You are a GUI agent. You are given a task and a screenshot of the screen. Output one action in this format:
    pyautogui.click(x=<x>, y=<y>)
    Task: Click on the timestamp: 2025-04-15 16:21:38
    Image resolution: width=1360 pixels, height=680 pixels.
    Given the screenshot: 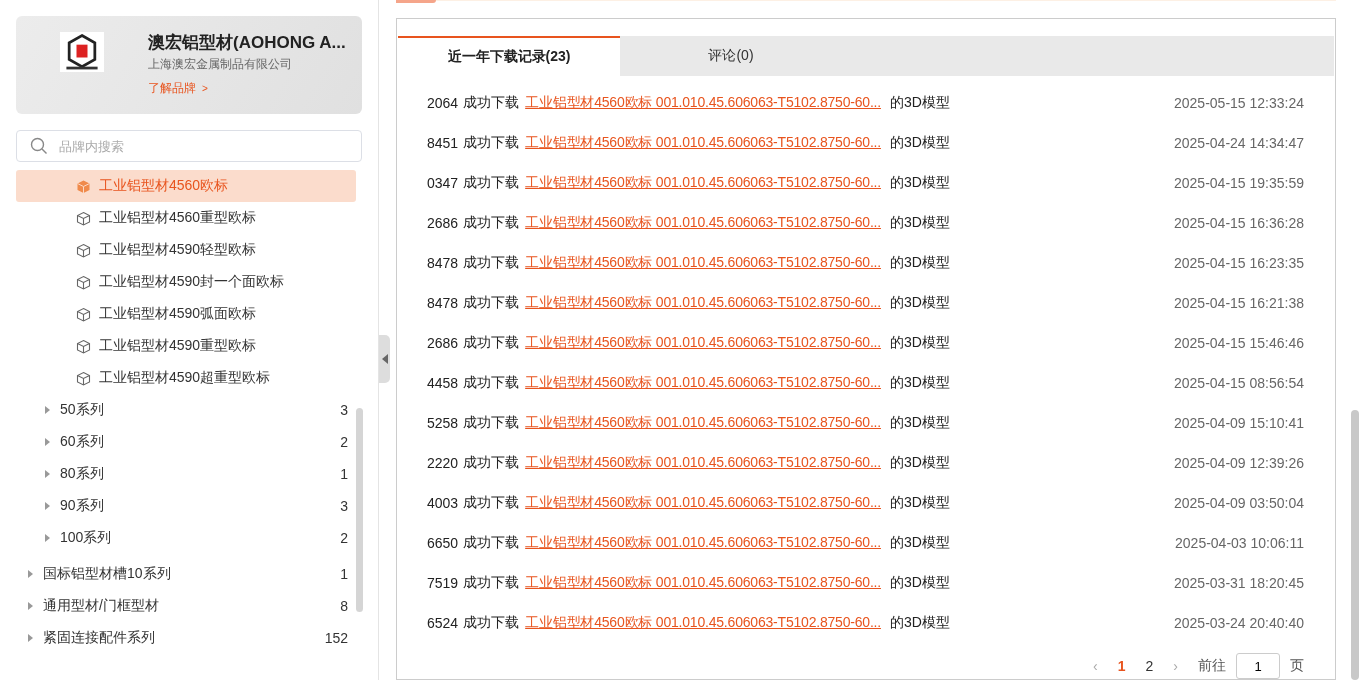 What is the action you would take?
    pyautogui.click(x=1239, y=303)
    